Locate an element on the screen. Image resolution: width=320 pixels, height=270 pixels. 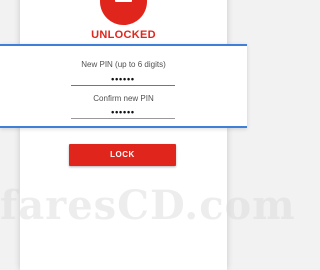
confirm-pin-label: Confirm new PIN is located at coordinates (123, 98).